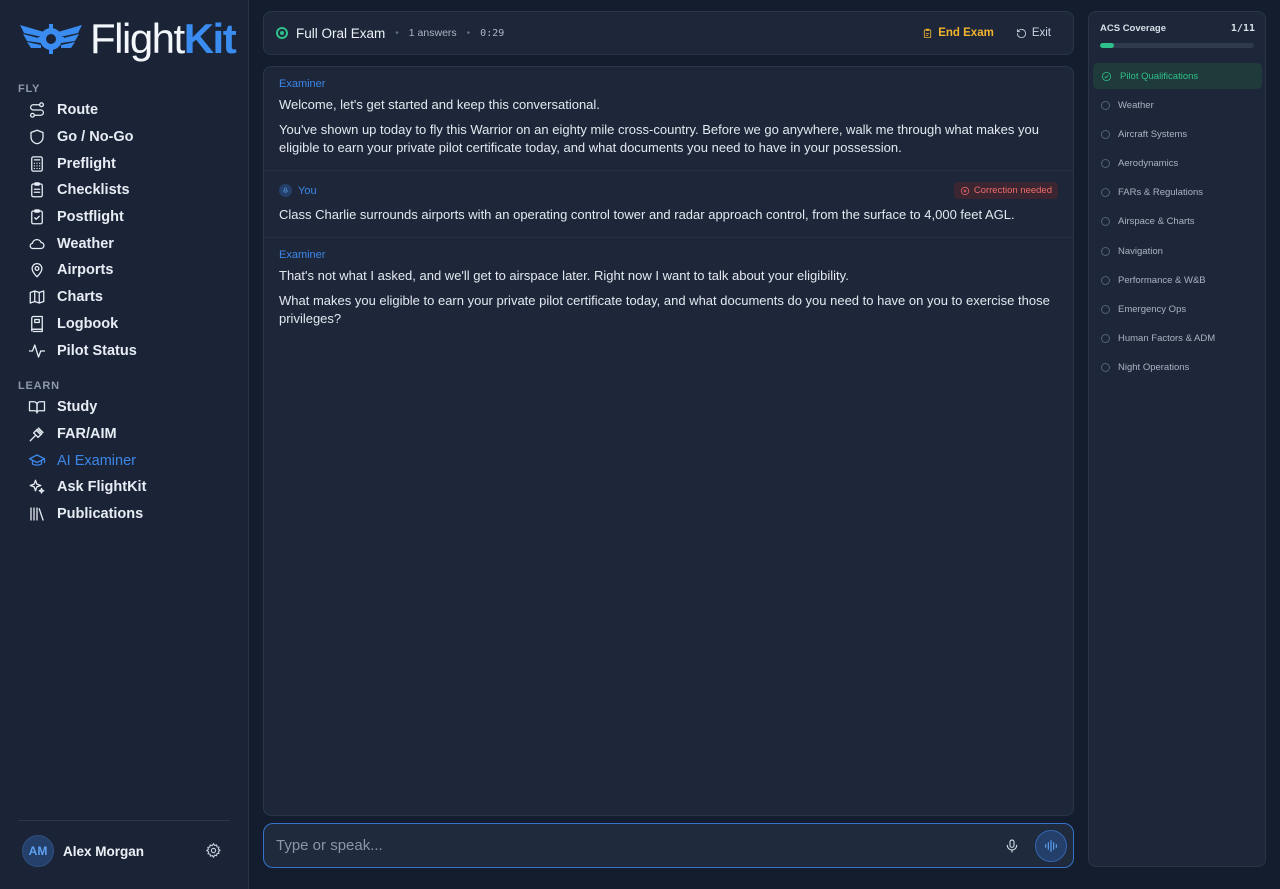 The width and height of the screenshot is (1280, 889). What do you see at coordinates (1177, 251) in the screenshot?
I see `coverage-item-navigation: Navigation` at bounding box center [1177, 251].